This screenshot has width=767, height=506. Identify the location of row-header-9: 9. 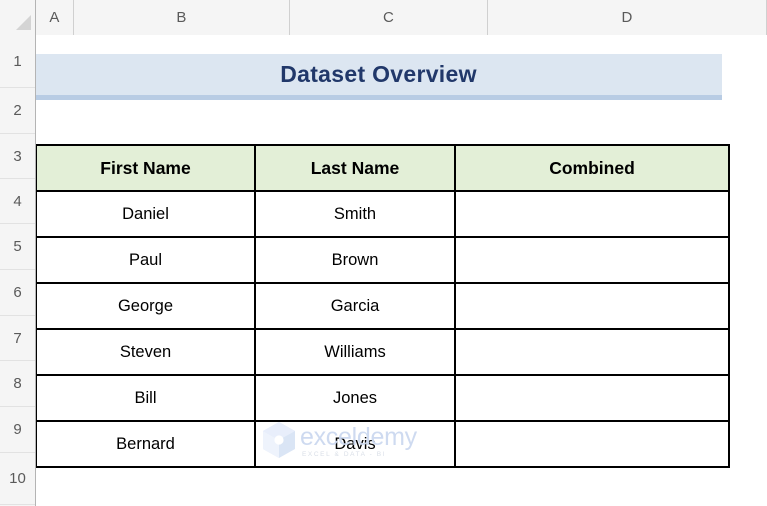
(17, 430).